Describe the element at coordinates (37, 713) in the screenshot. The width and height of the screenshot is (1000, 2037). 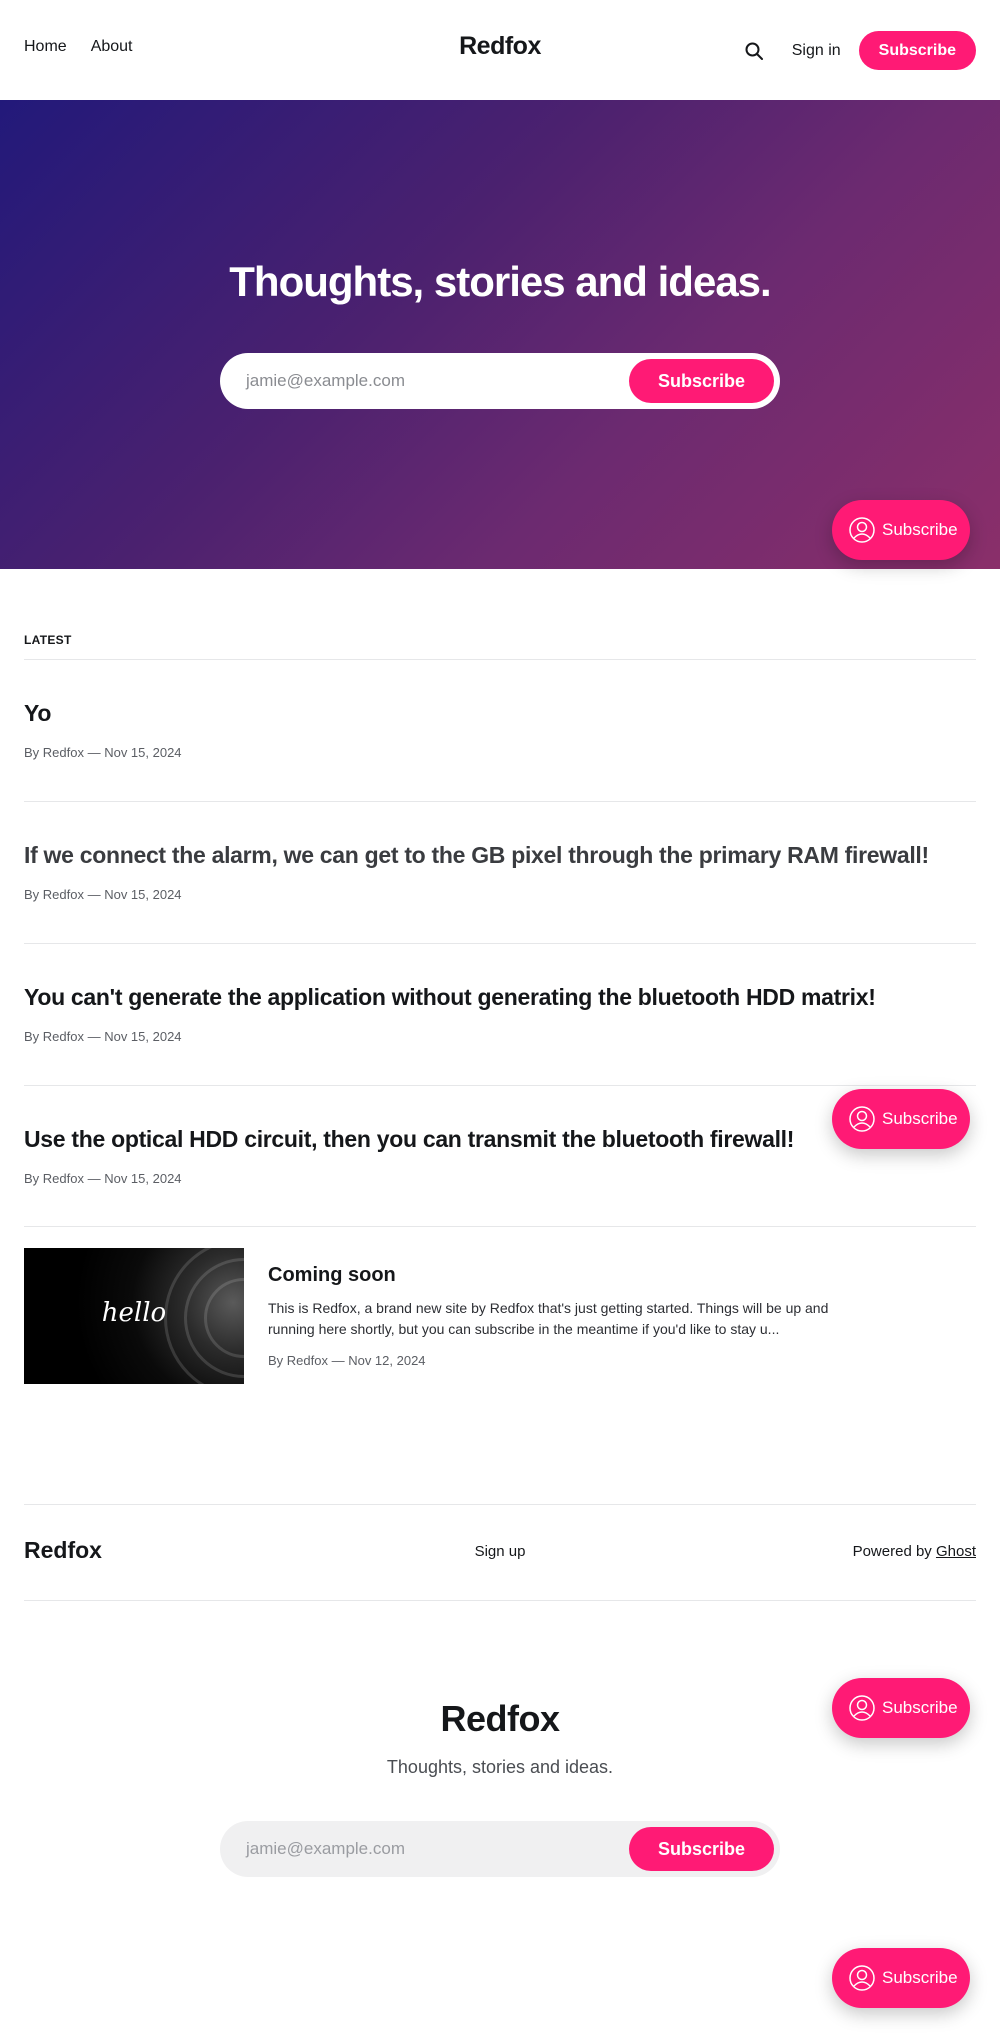
I see `post-title: Yo` at that location.